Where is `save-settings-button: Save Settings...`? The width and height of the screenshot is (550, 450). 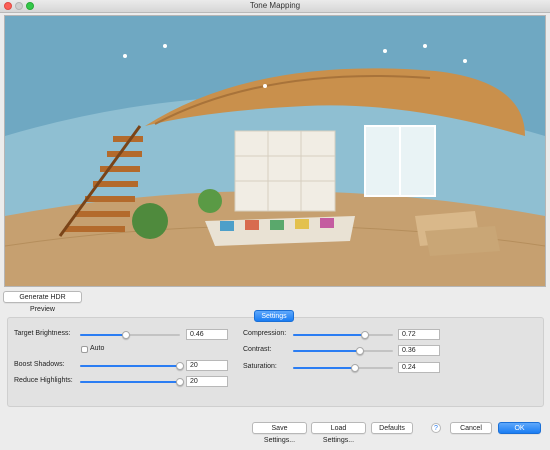
save-settings-button: Save Settings... is located at coordinates (279, 433).